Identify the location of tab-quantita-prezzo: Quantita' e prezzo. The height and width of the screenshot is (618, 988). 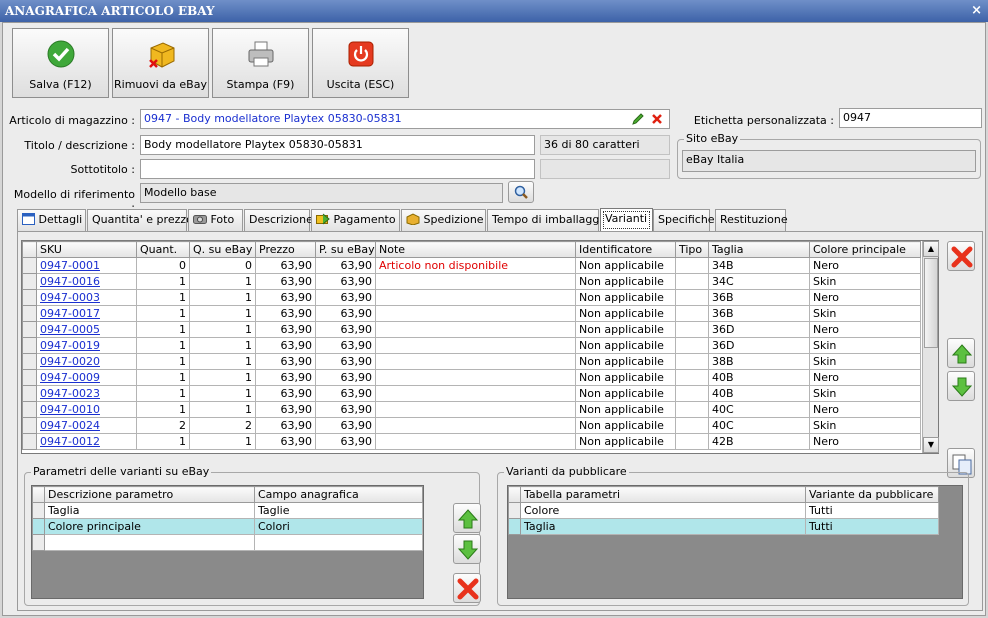
(140, 220).